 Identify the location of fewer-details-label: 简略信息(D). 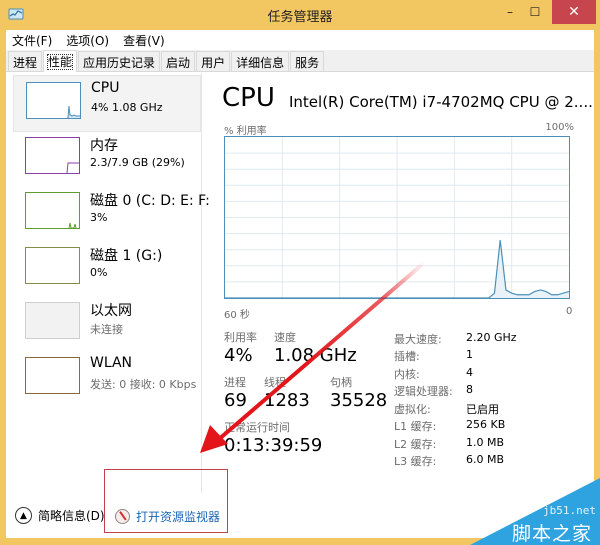
(71, 516).